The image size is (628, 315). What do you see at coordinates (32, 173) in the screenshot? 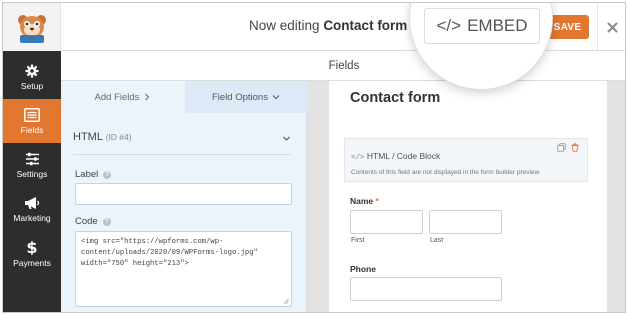
I see `sidebar-item-label: Settings` at bounding box center [32, 173].